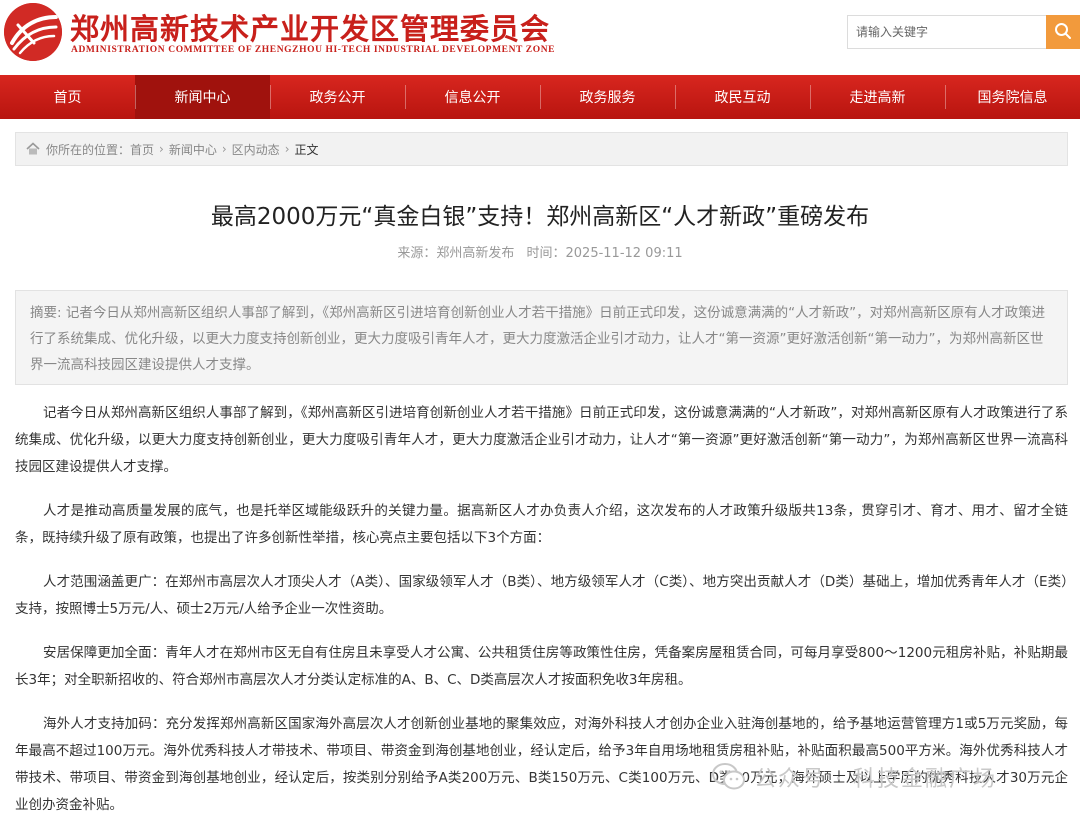  I want to click on home-icon, so click(33, 149).